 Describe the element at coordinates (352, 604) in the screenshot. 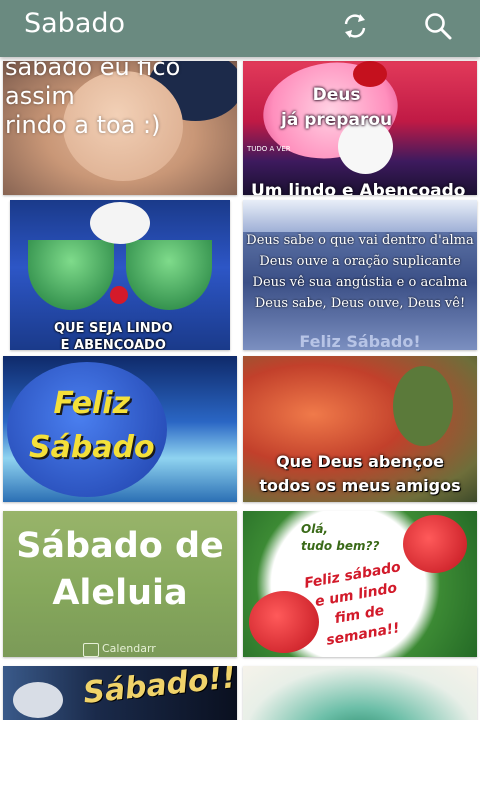

I see `tile-8-caption-2: Feliz sábado e um lindo fim de semana!!` at that location.